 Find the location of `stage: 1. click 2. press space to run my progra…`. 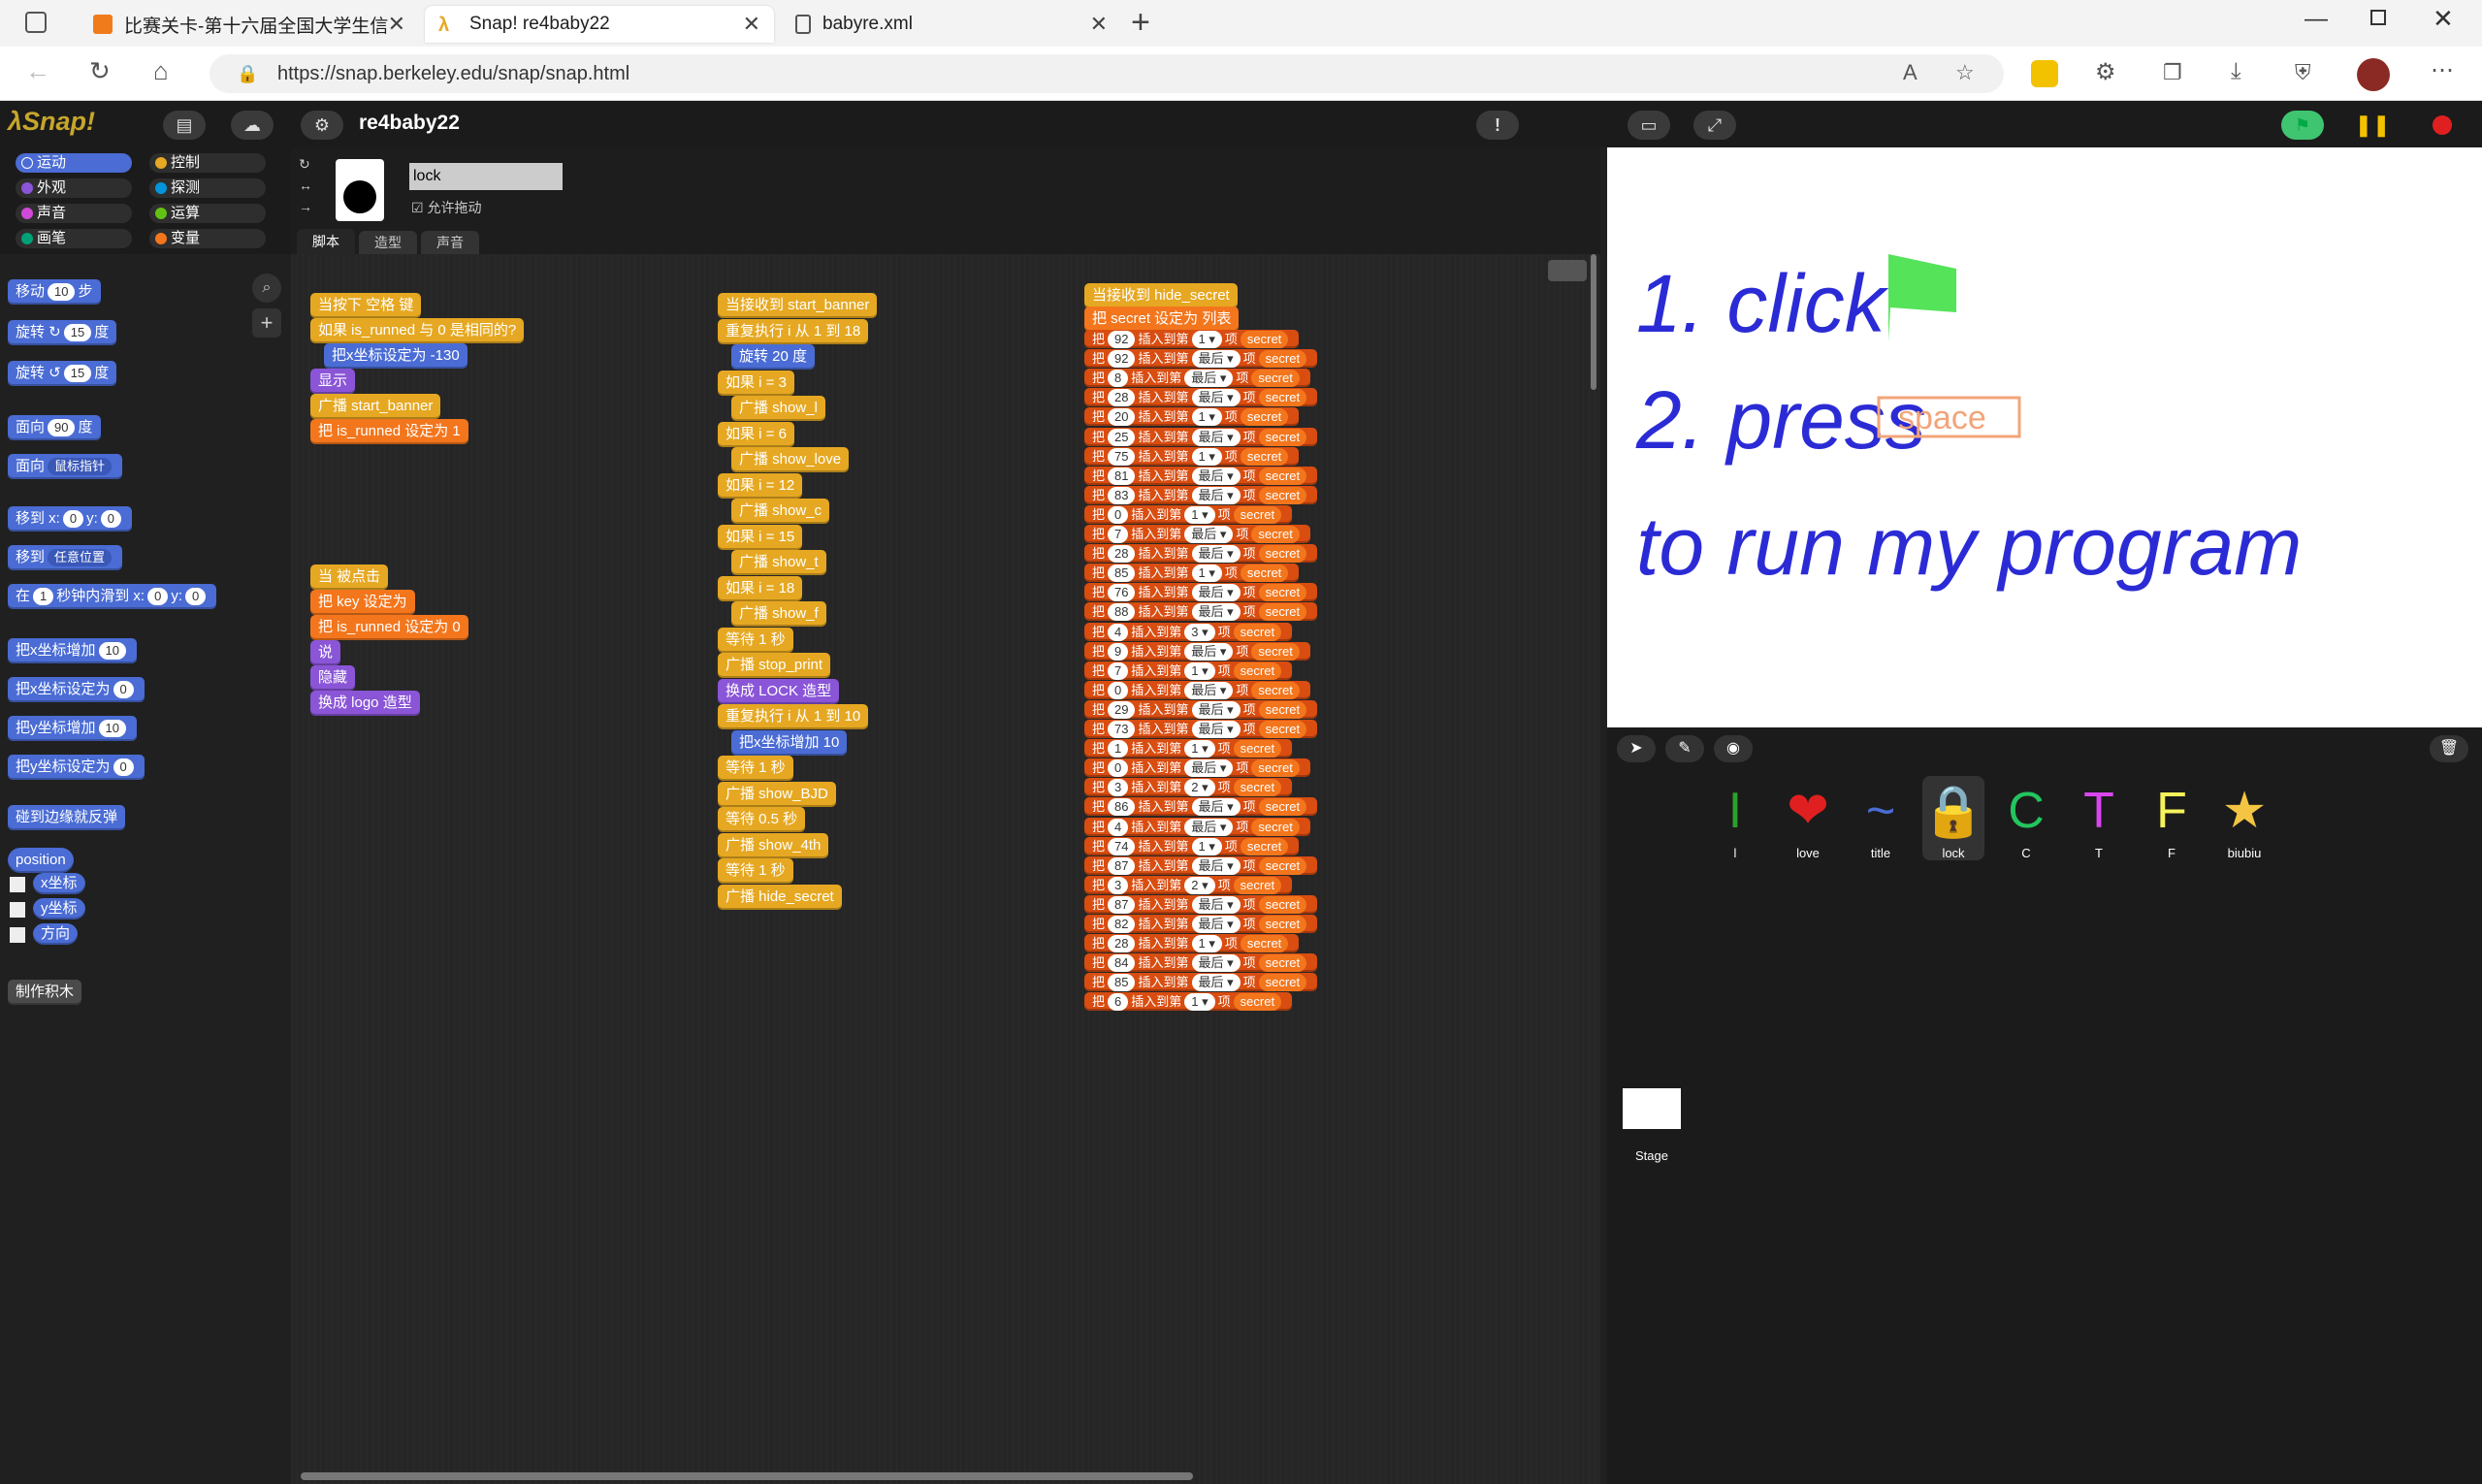

stage: 1. click 2. press space to run my progra… is located at coordinates (2044, 437).